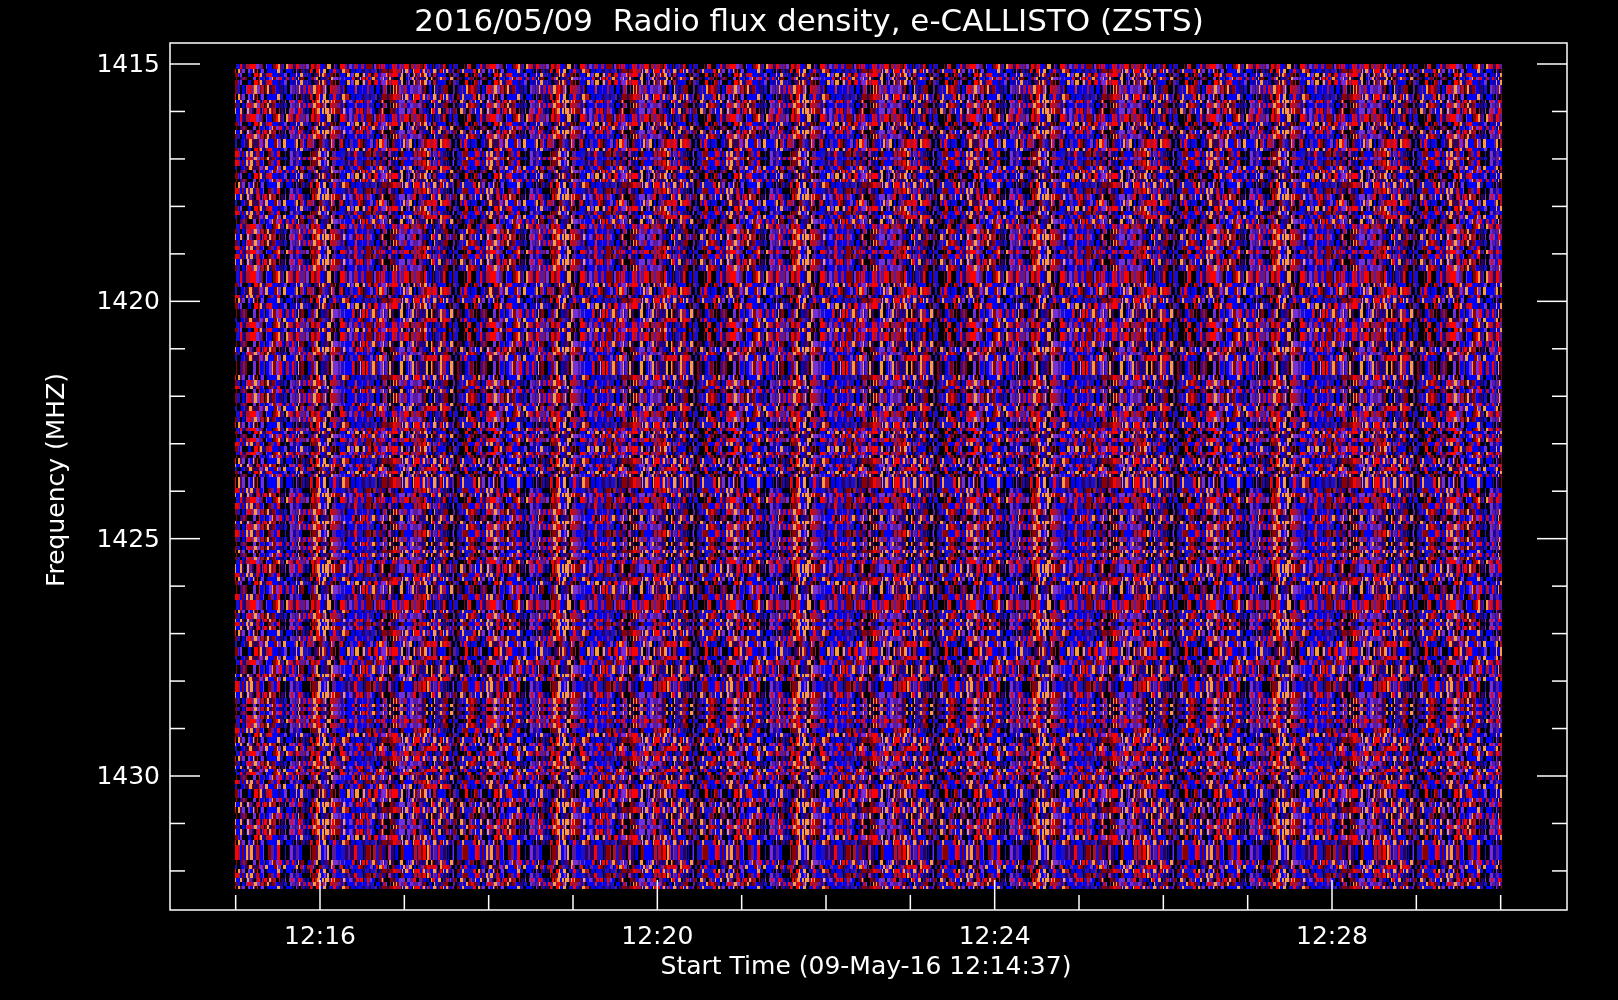 The image size is (1618, 1000). Describe the element at coordinates (994, 936) in the screenshot. I see `x-tick-label: 12:24` at that location.